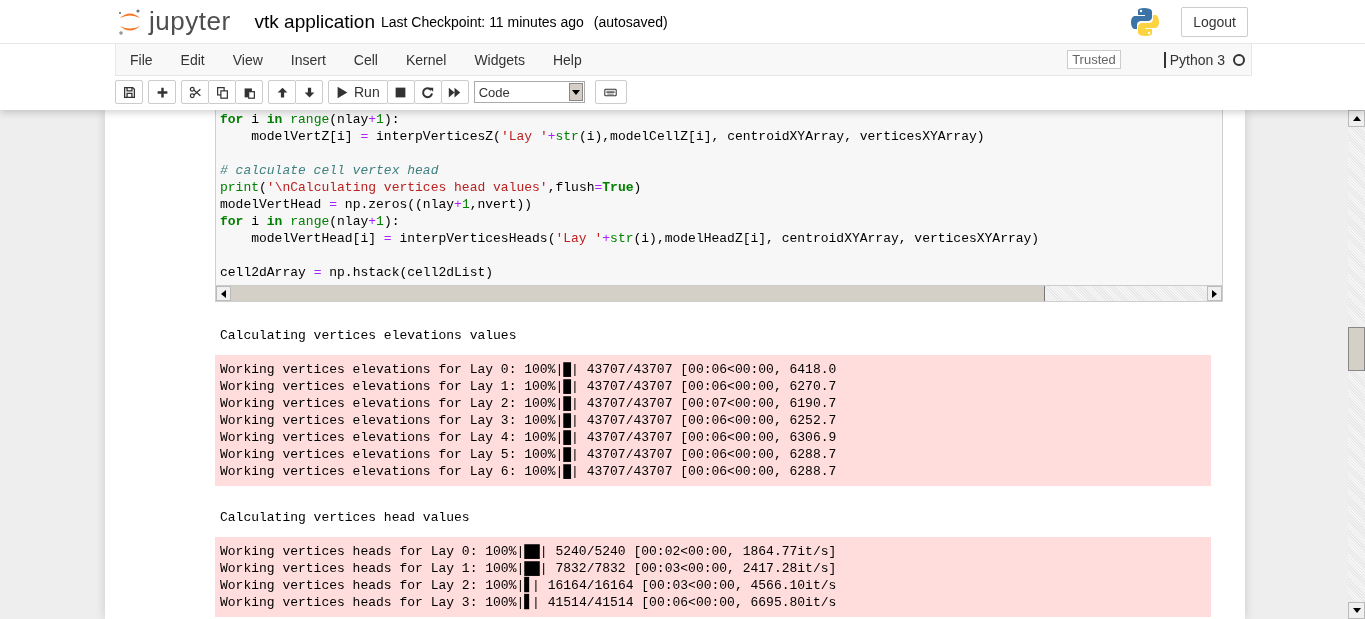 The width and height of the screenshot is (1365, 619). What do you see at coordinates (482, 21) in the screenshot?
I see `checkpoint-status: Last Checkpoint: 11 minutes ago` at bounding box center [482, 21].